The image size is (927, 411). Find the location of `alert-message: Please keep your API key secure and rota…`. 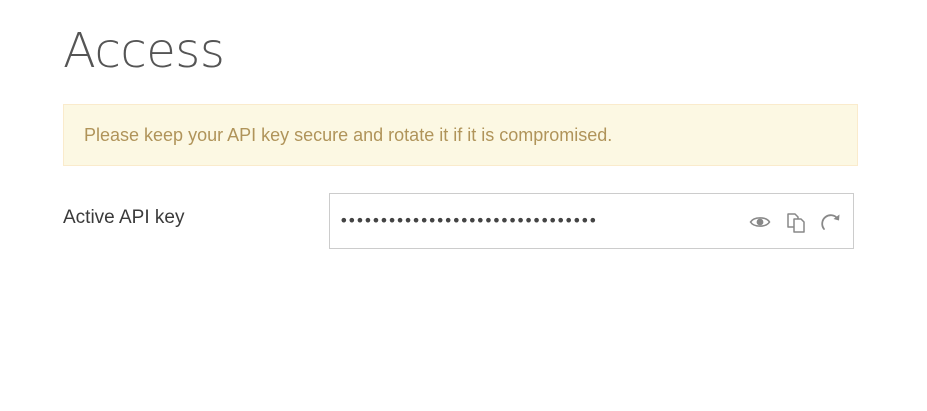

alert-message: Please keep your API key secure and rota… is located at coordinates (348, 135).